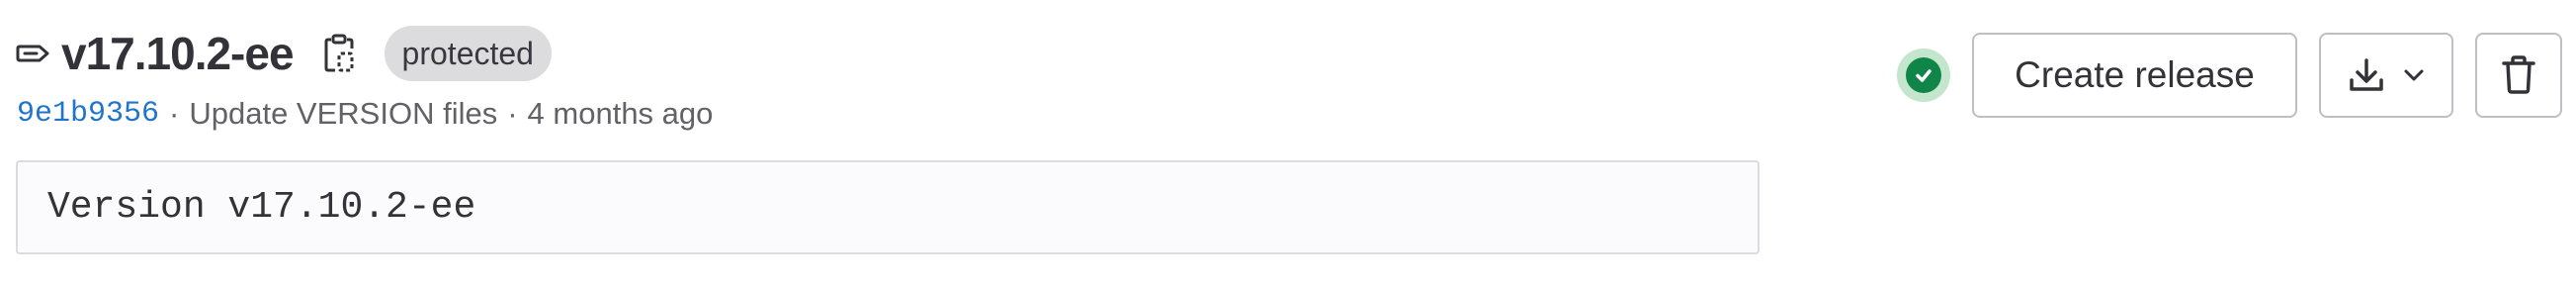 The width and height of the screenshot is (2576, 291). I want to click on tag-title-line: v17.10.2-ee protected, so click(284, 53).